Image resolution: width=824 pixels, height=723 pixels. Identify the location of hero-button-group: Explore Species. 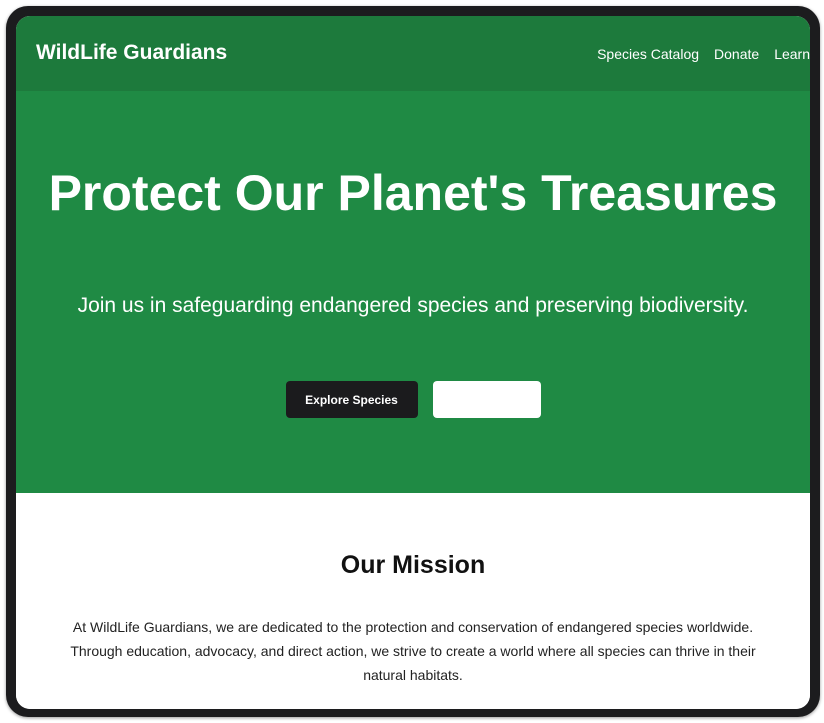
(413, 399).